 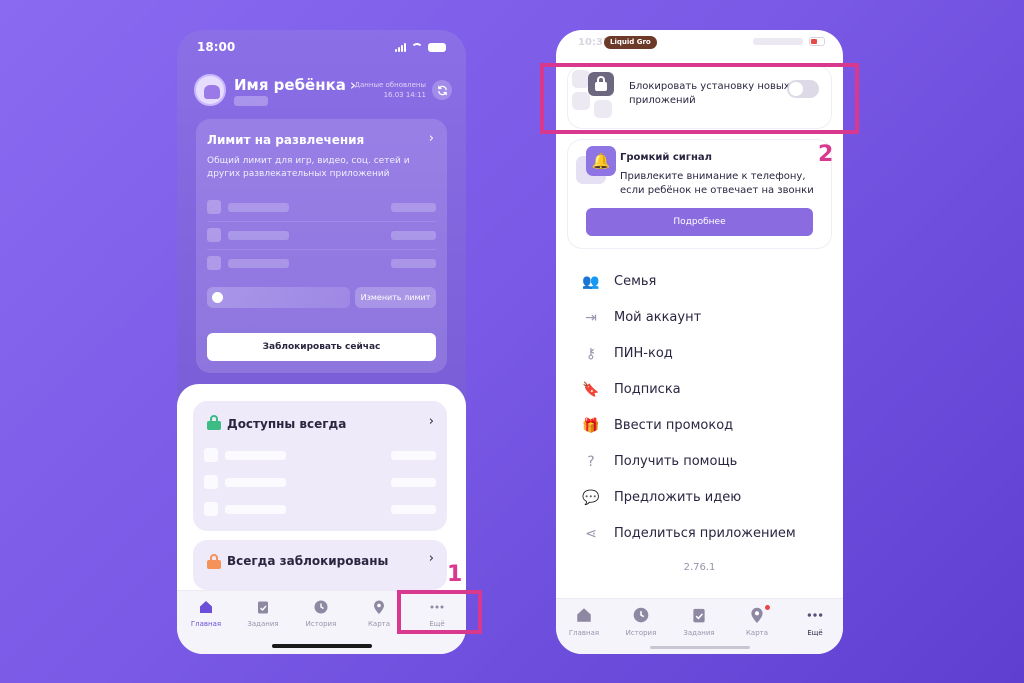 What do you see at coordinates (287, 424) in the screenshot?
I see `always-available-title: Доступны всегда` at bounding box center [287, 424].